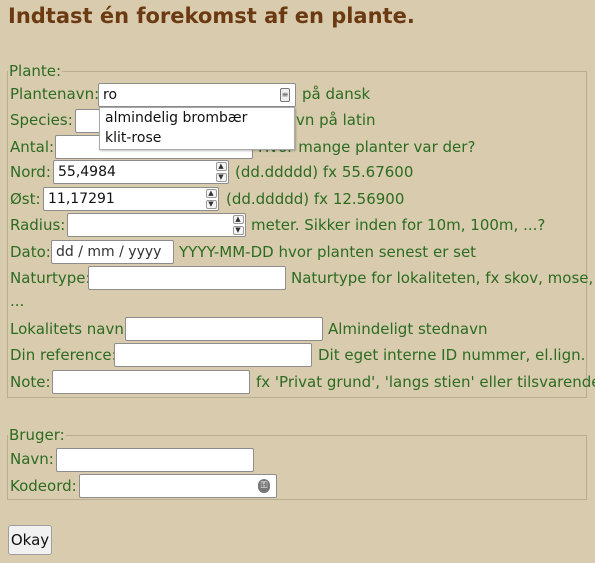 Image resolution: width=595 pixels, height=563 pixels. Describe the element at coordinates (30, 252) in the screenshot. I see `dato-label: Dato:` at that location.